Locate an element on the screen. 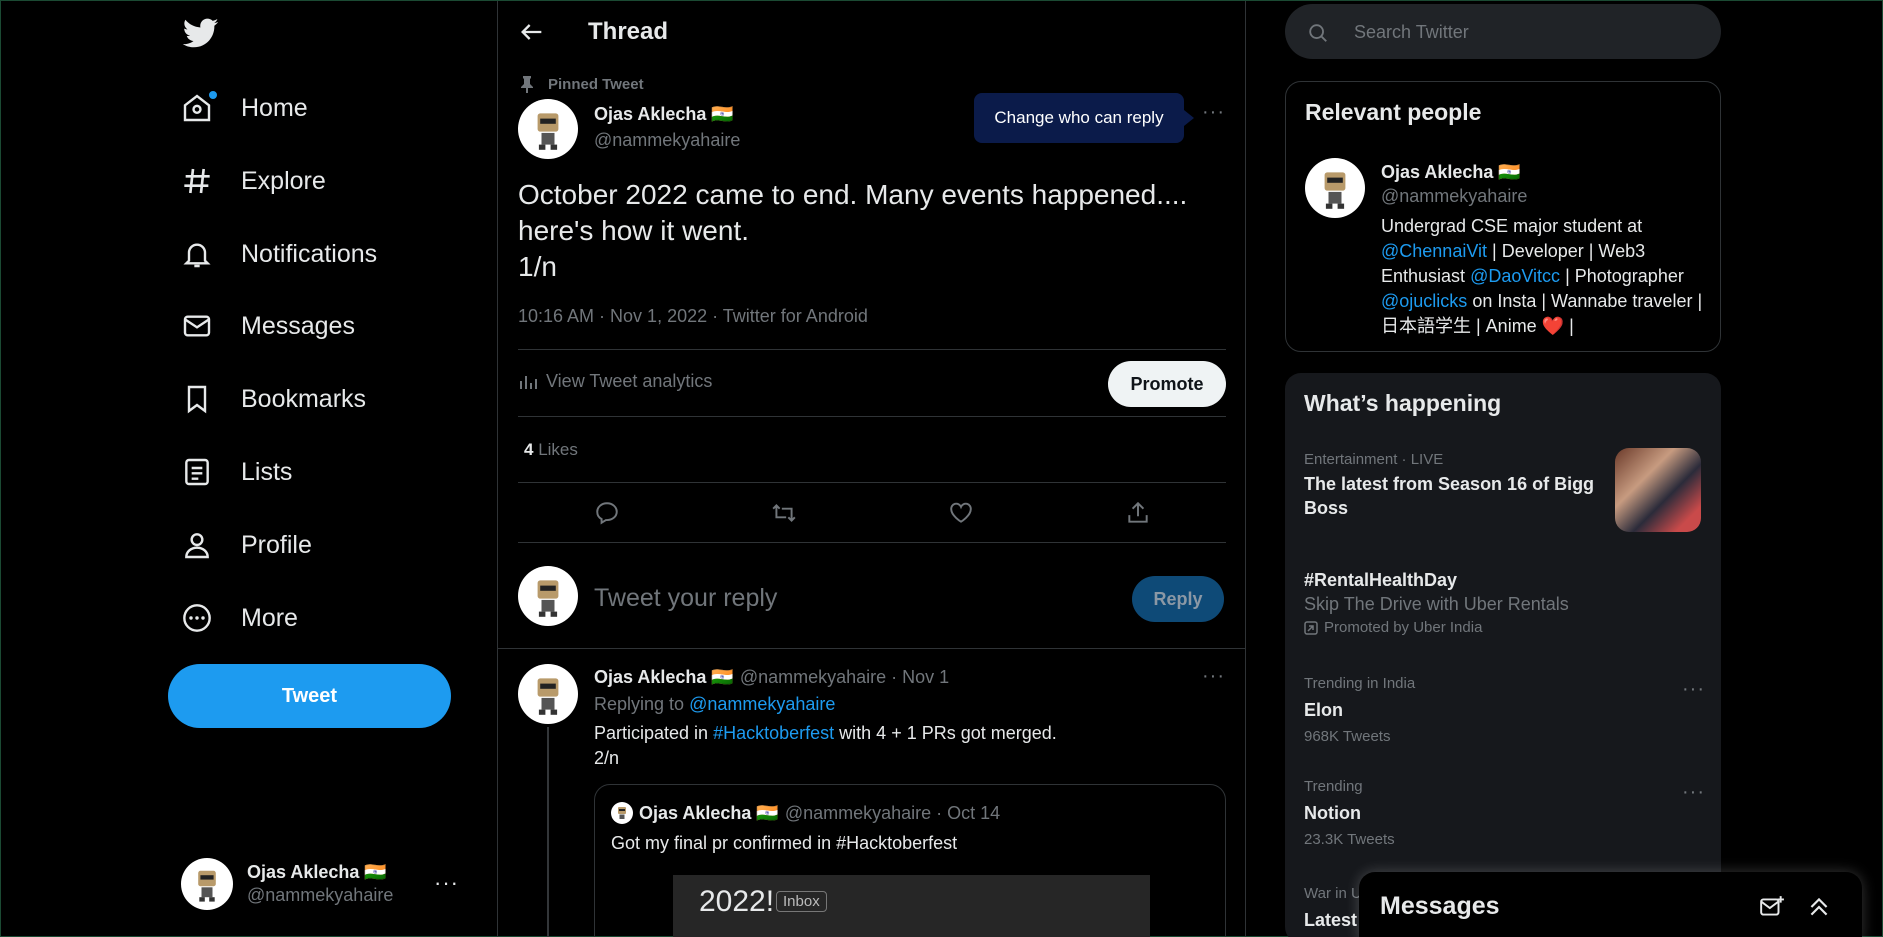 Image resolution: width=1883 pixels, height=937 pixels. reply-icon is located at coordinates (607, 513).